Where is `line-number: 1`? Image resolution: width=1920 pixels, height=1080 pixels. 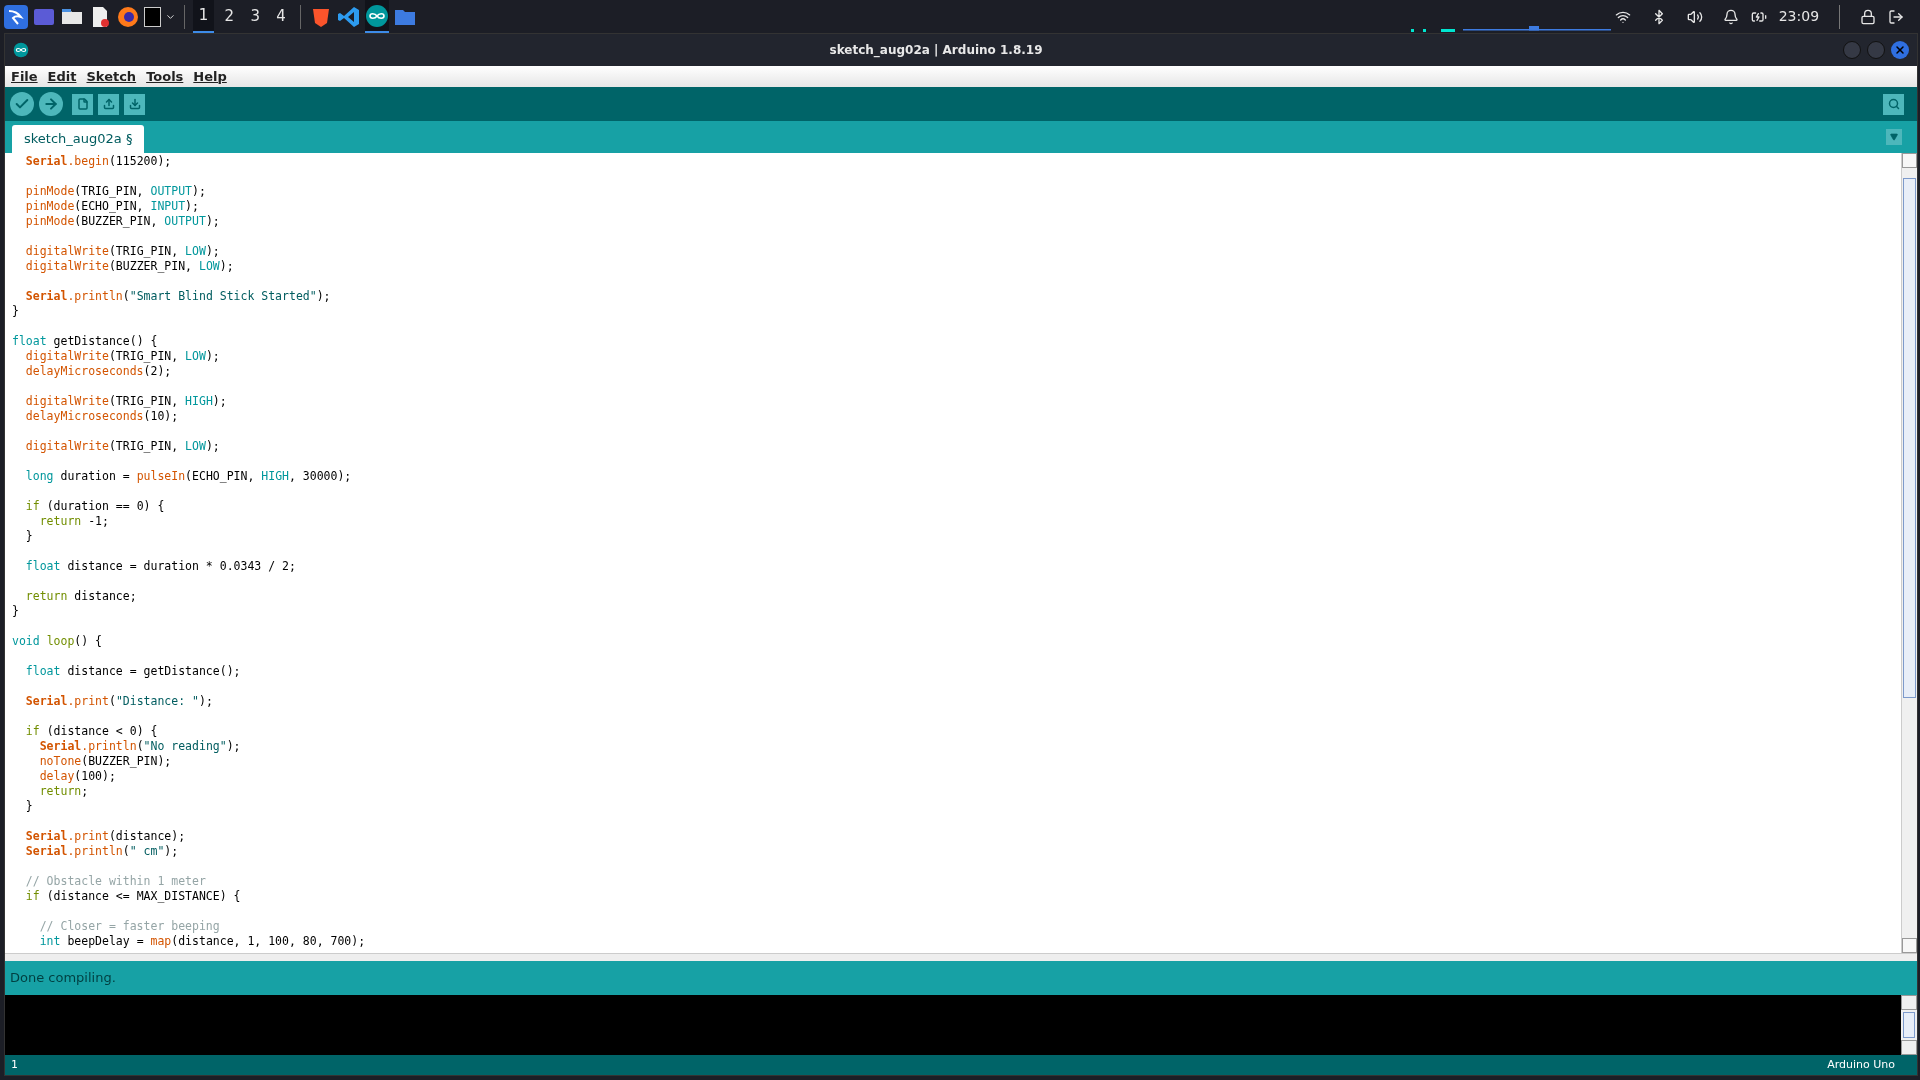
line-number: 1 is located at coordinates (14, 1064).